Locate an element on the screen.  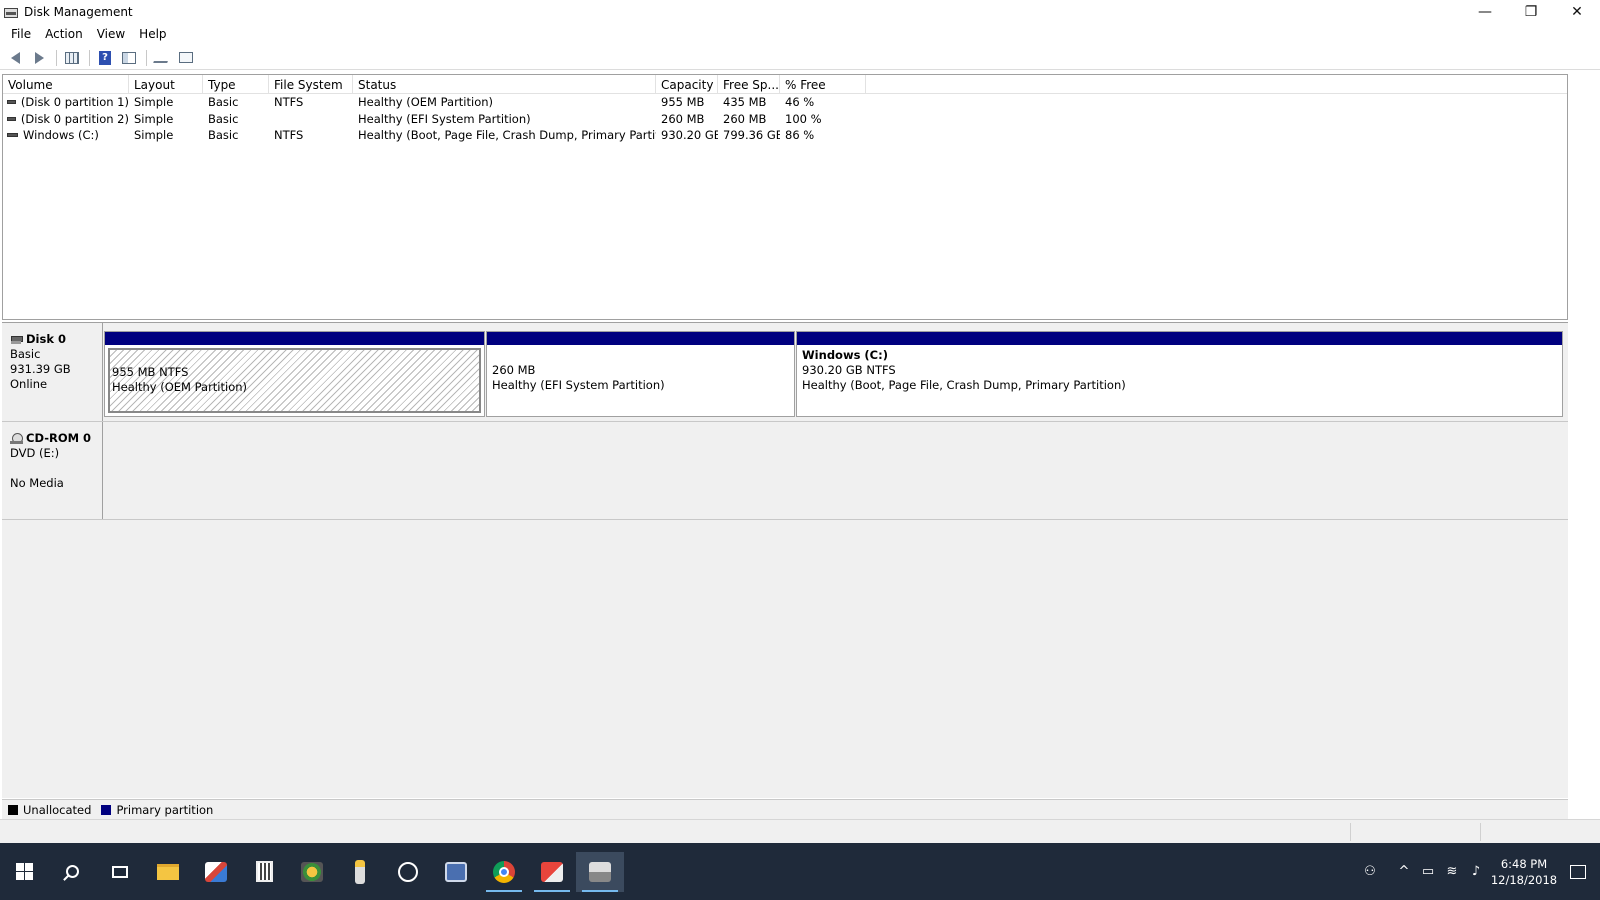
column-header-file-system: File System is located at coordinates (311, 84).